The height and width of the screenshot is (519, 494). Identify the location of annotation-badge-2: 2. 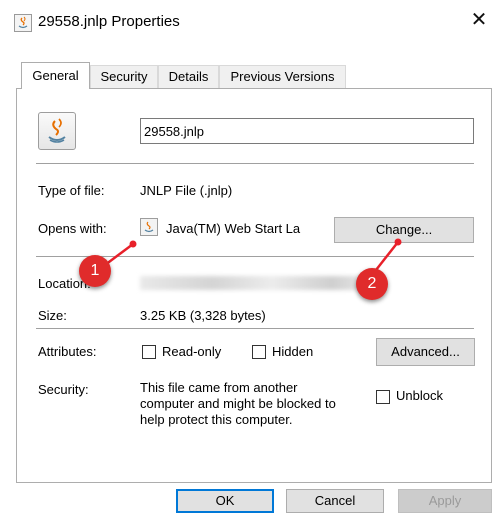
(372, 284).